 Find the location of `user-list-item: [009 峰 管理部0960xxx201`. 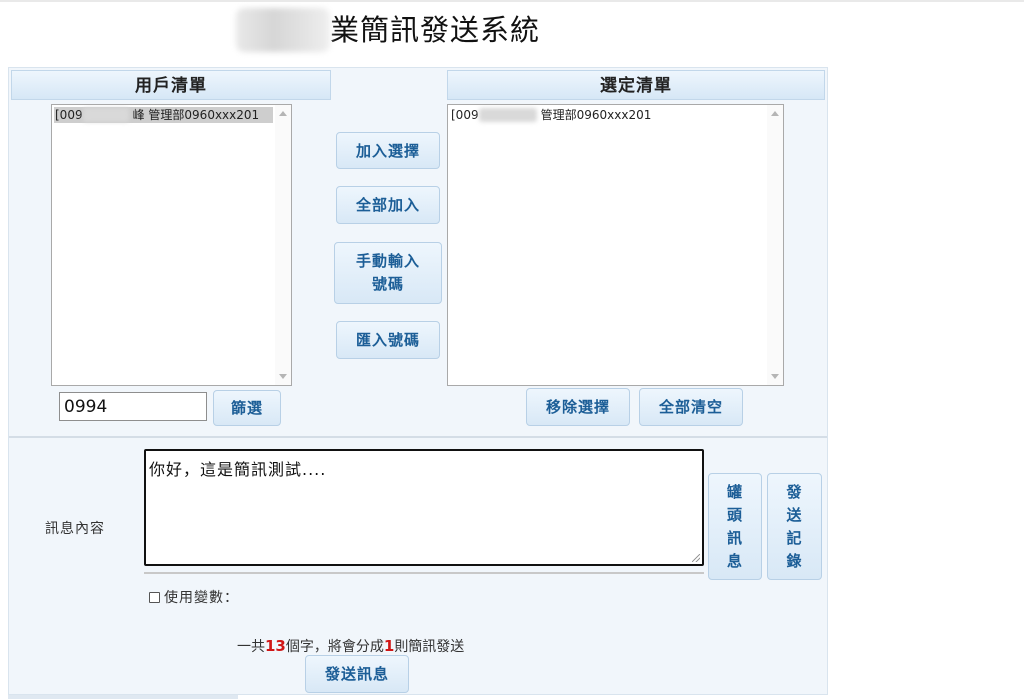

user-list-item: [009 峰 管理部0960xxx201 is located at coordinates (163, 115).